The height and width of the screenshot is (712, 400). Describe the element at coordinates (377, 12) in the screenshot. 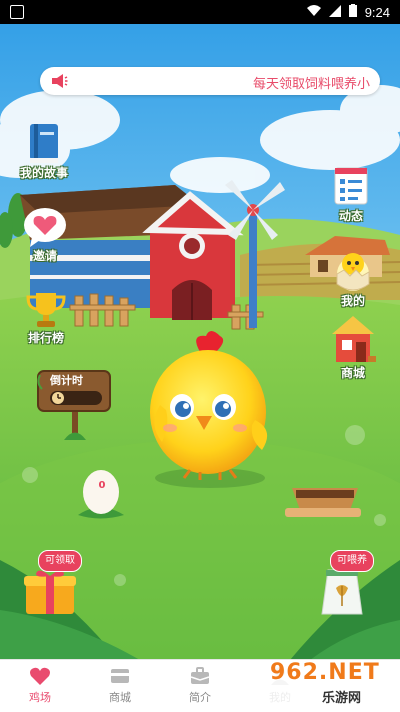

I see `status-time: 9:24` at that location.